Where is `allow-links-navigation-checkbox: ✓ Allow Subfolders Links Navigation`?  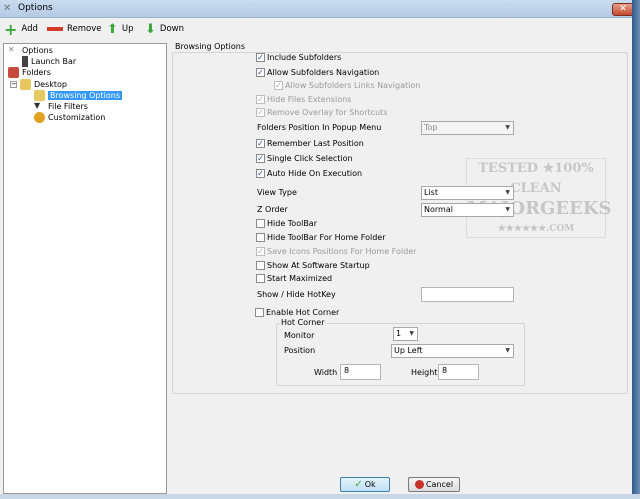
allow-links-navigation-checkbox: ✓ Allow Subfolders Links Navigation is located at coordinates (347, 85).